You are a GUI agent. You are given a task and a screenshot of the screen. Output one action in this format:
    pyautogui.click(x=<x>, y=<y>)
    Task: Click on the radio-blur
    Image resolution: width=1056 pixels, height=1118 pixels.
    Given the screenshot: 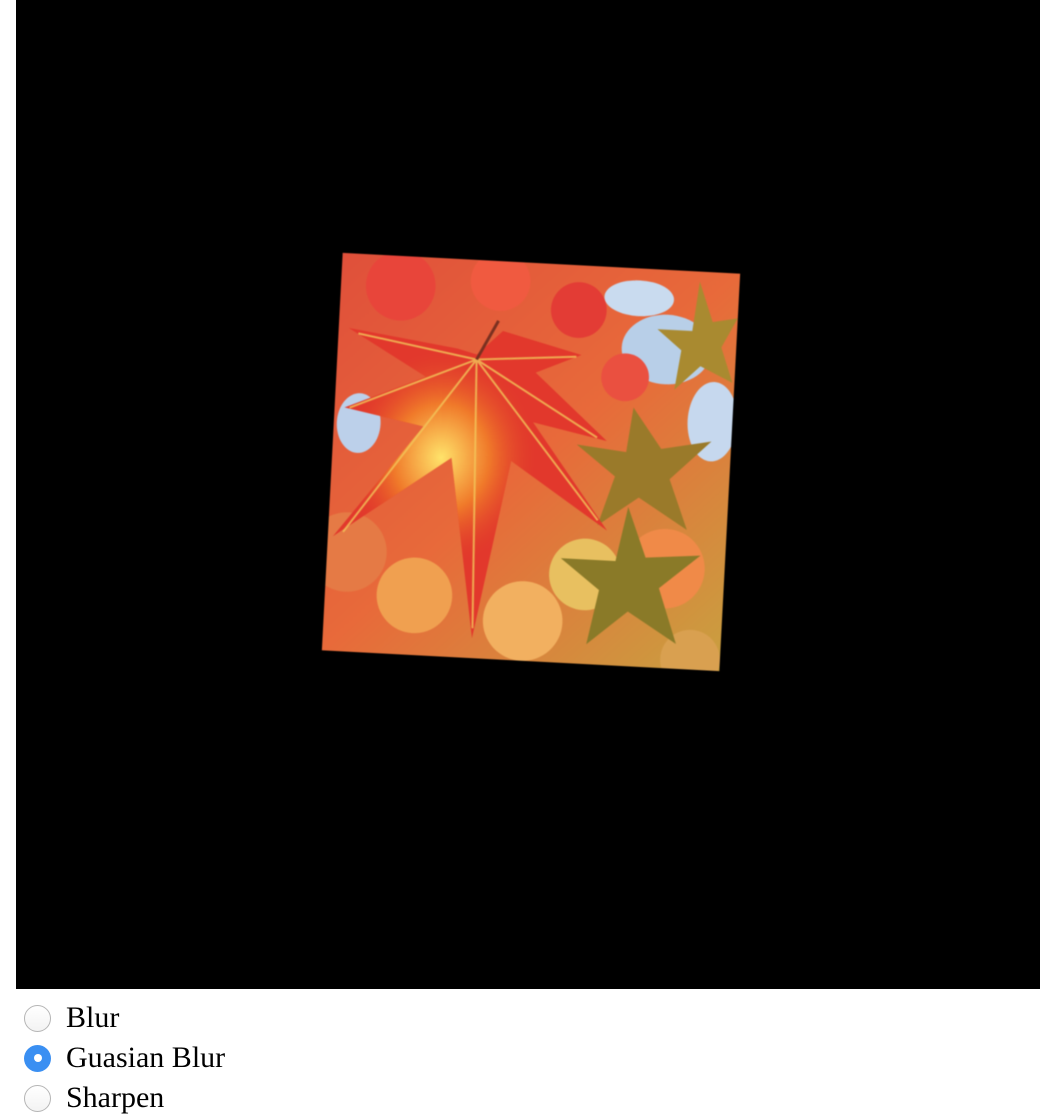 What is the action you would take?
    pyautogui.click(x=37, y=1018)
    